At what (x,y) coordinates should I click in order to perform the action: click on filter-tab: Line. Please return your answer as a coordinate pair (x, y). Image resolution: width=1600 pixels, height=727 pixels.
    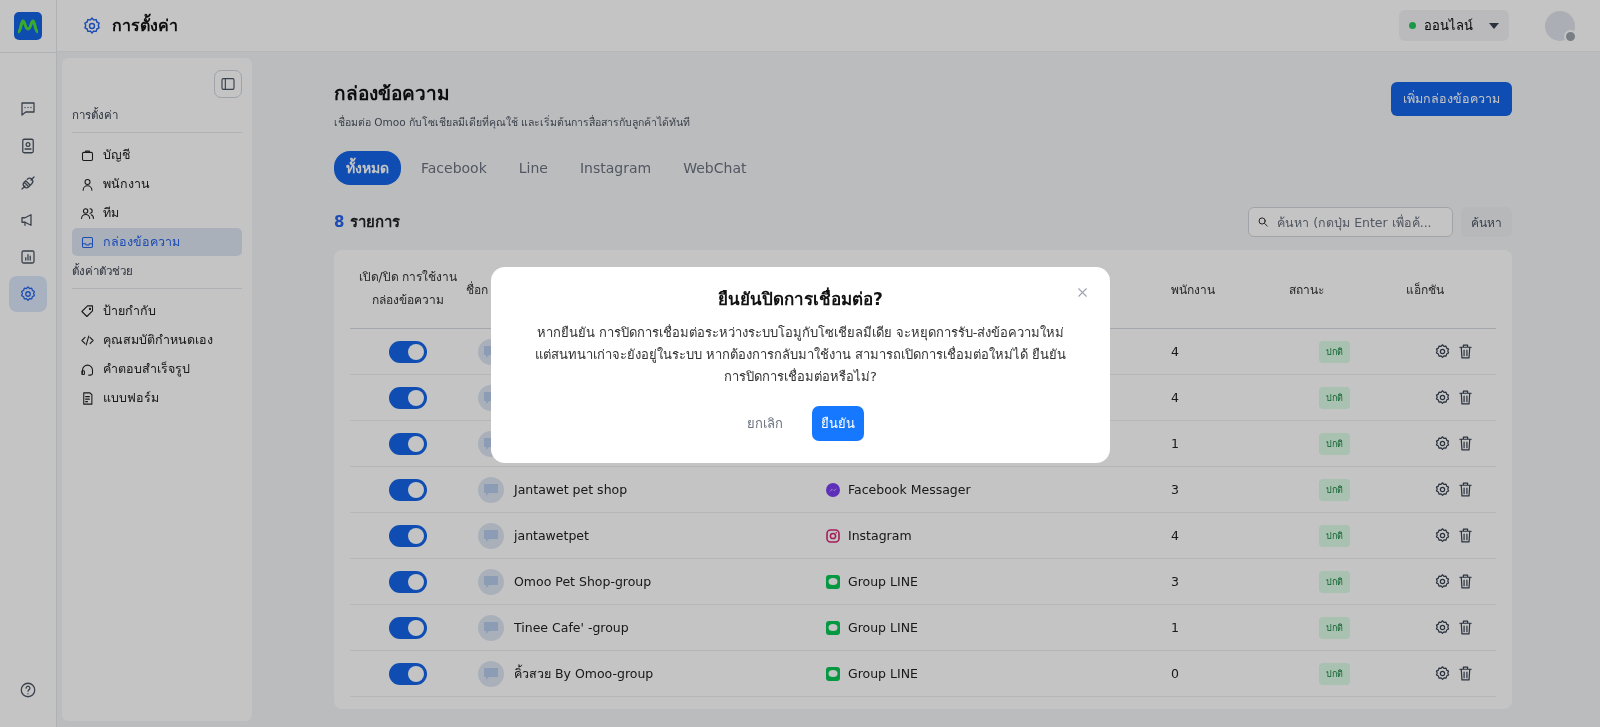
    Looking at the image, I should click on (533, 168).